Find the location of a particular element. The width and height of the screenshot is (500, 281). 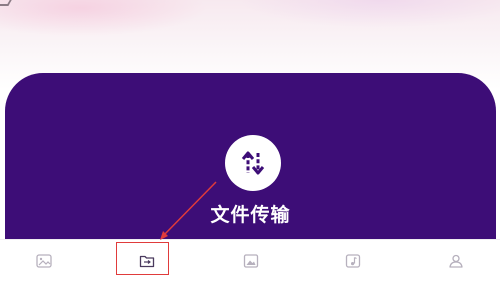

transfer-arrows-icon is located at coordinates (253, 163).